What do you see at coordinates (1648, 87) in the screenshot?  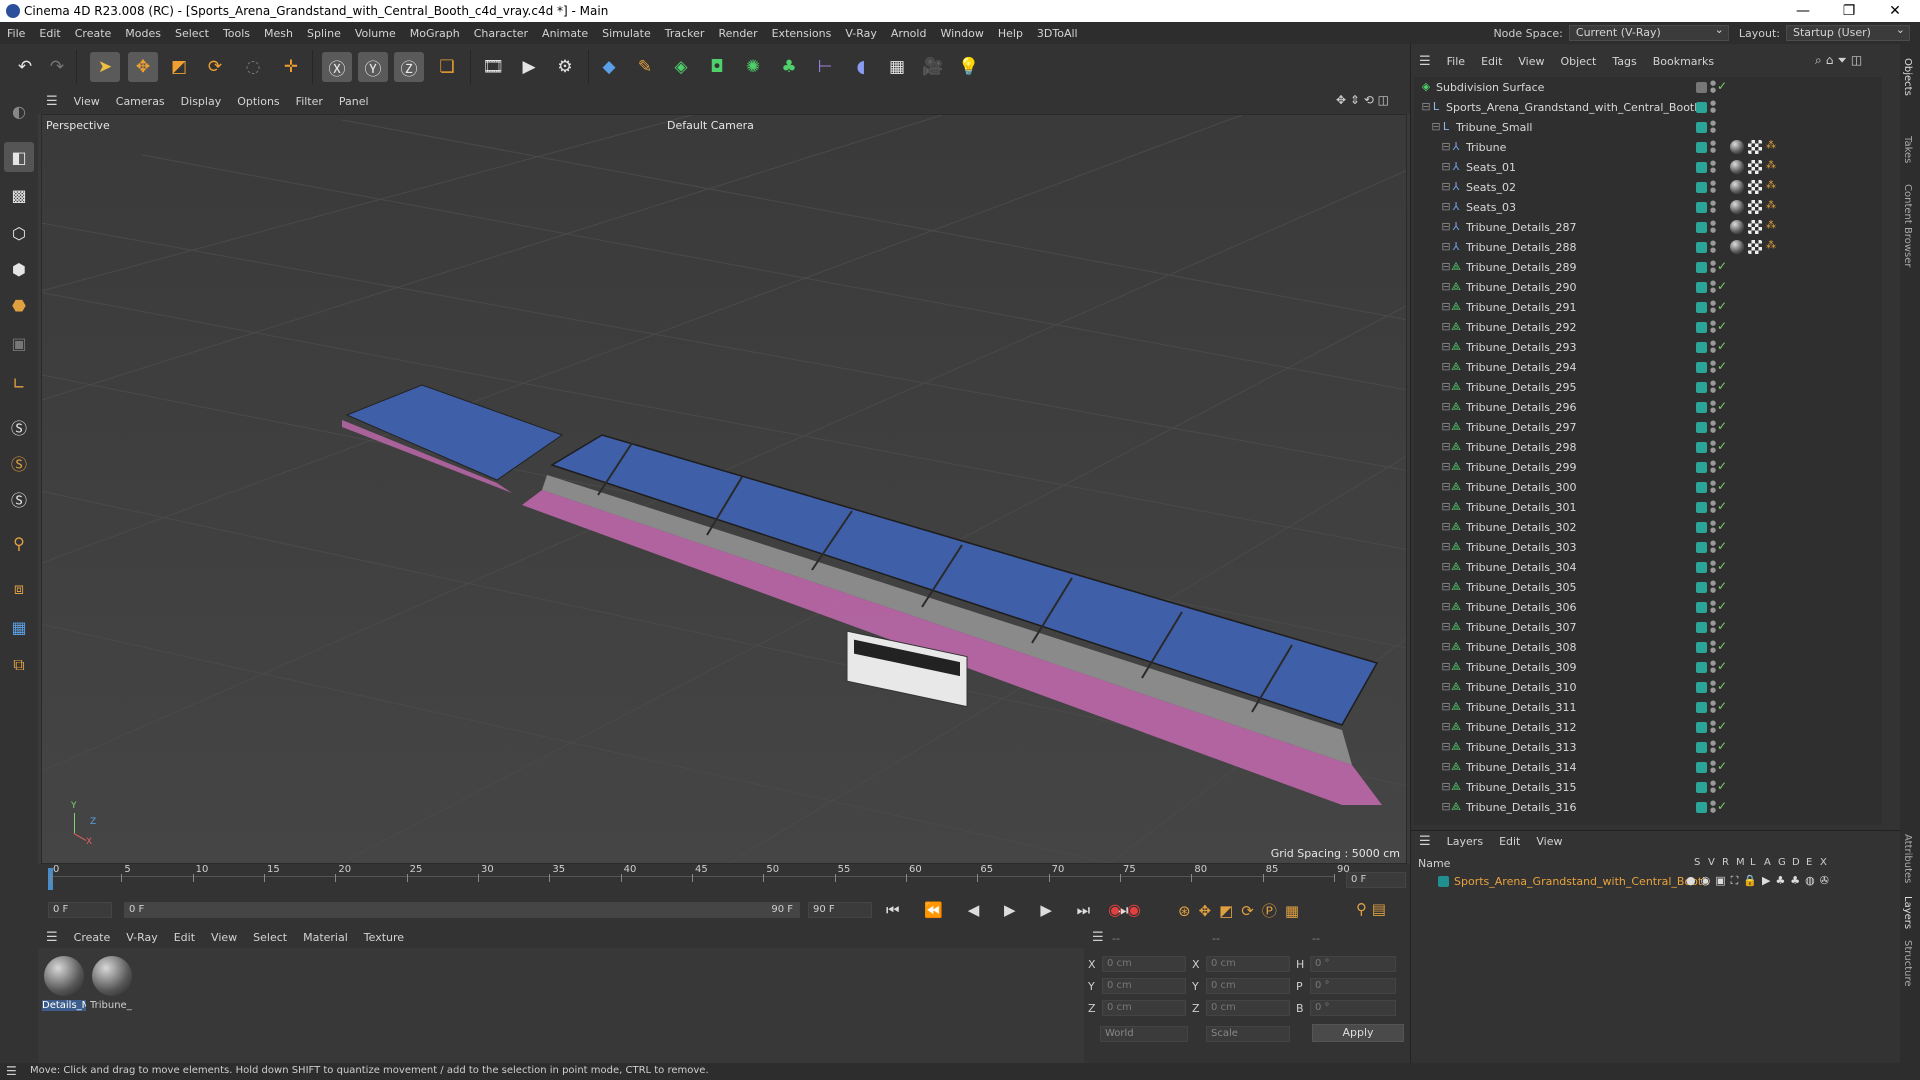 I see `object-tree-row: ◈ Subdivision Surface ● ● ✓` at bounding box center [1648, 87].